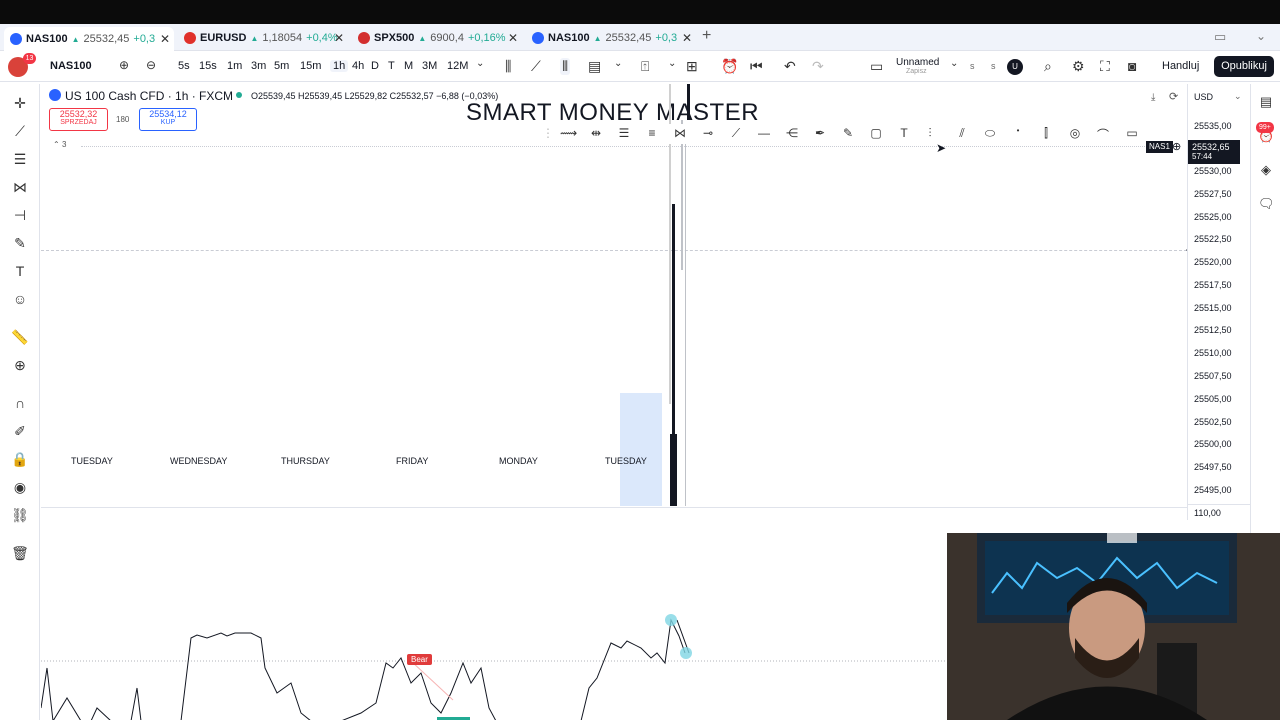 The width and height of the screenshot is (1280, 720). I want to click on indicators-icon: ▤, so click(594, 66).